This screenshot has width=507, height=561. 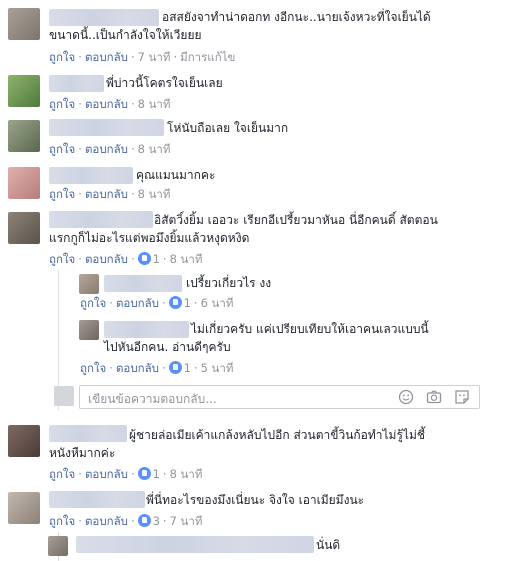 I want to click on comment-text-line2: หนังหืมากค่ะ, so click(x=82, y=453).